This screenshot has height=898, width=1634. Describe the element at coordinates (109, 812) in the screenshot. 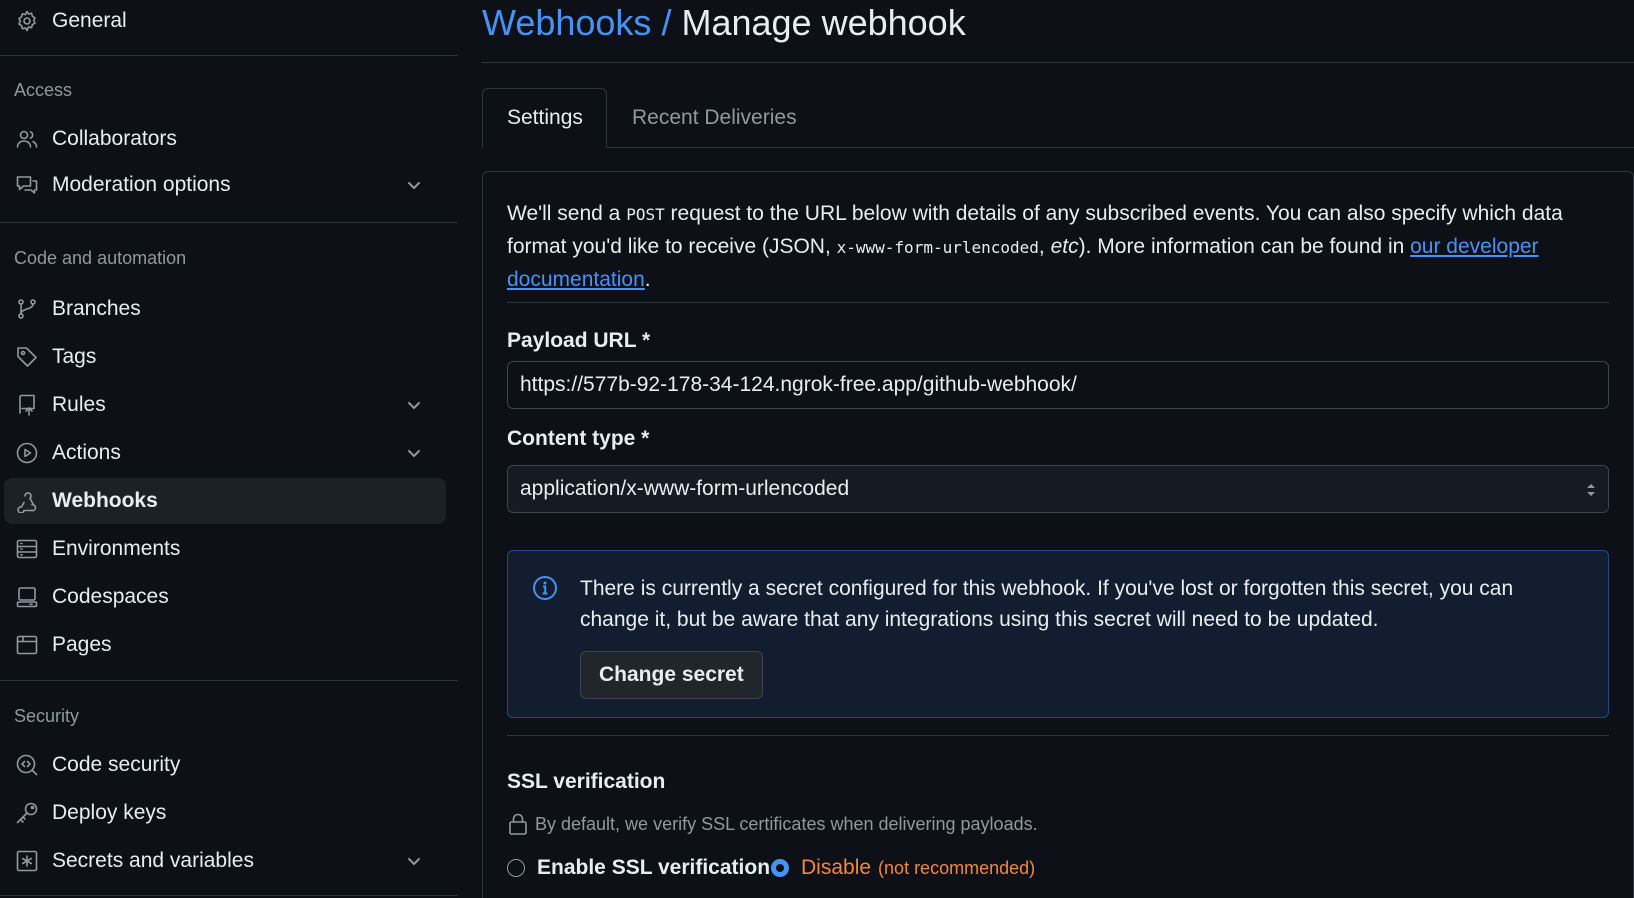

I see `sidebar-item-label: Deploy keys` at that location.